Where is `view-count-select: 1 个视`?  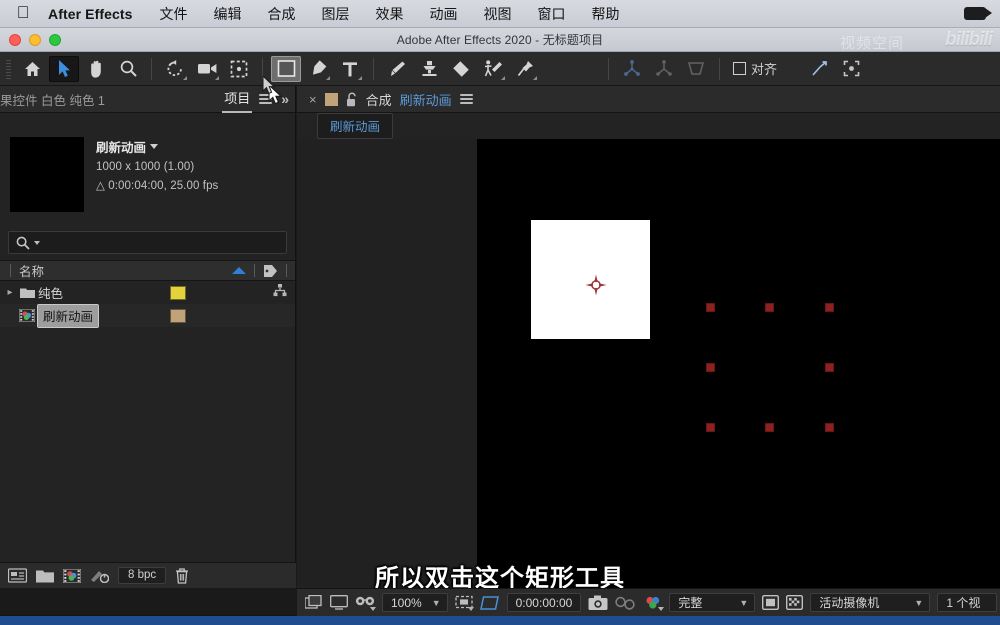
view-count-select: 1 个视 is located at coordinates (967, 602).